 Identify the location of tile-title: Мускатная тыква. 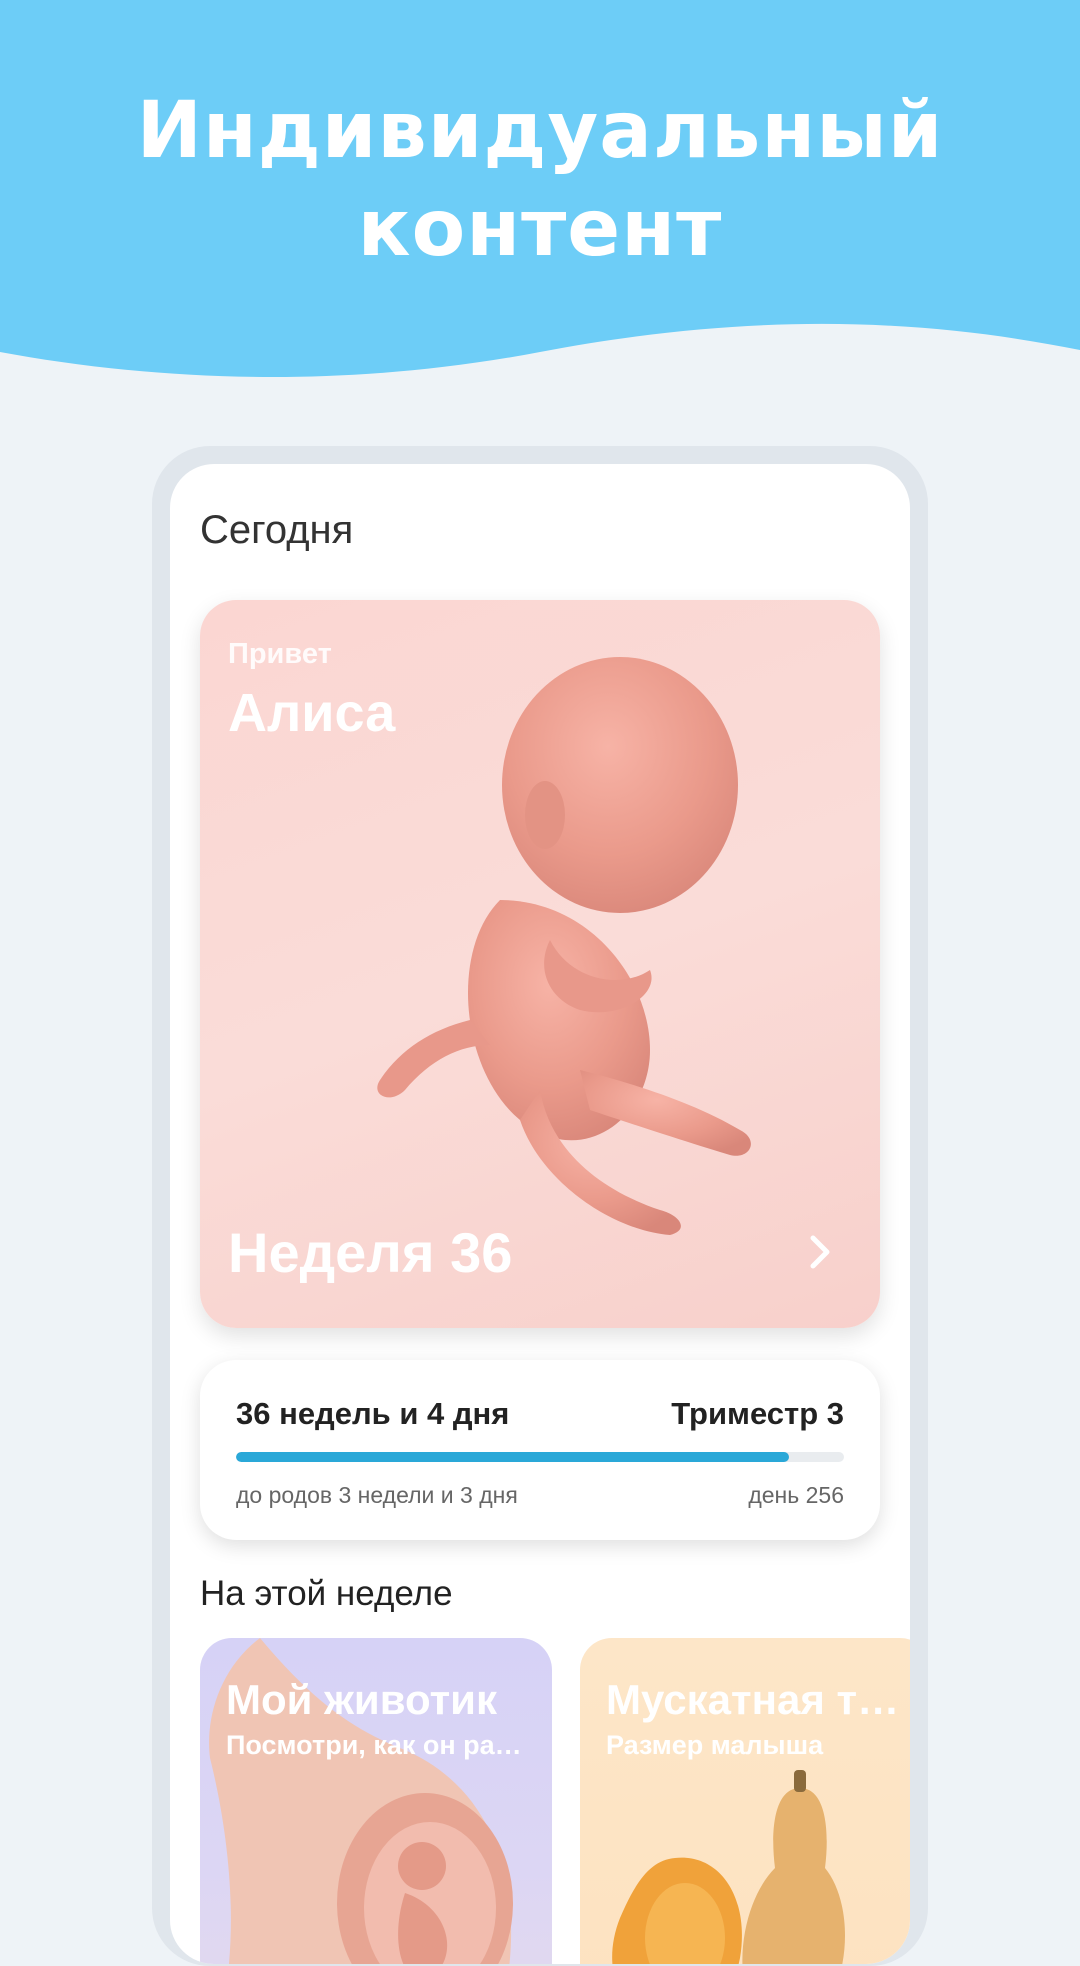
(758, 1699).